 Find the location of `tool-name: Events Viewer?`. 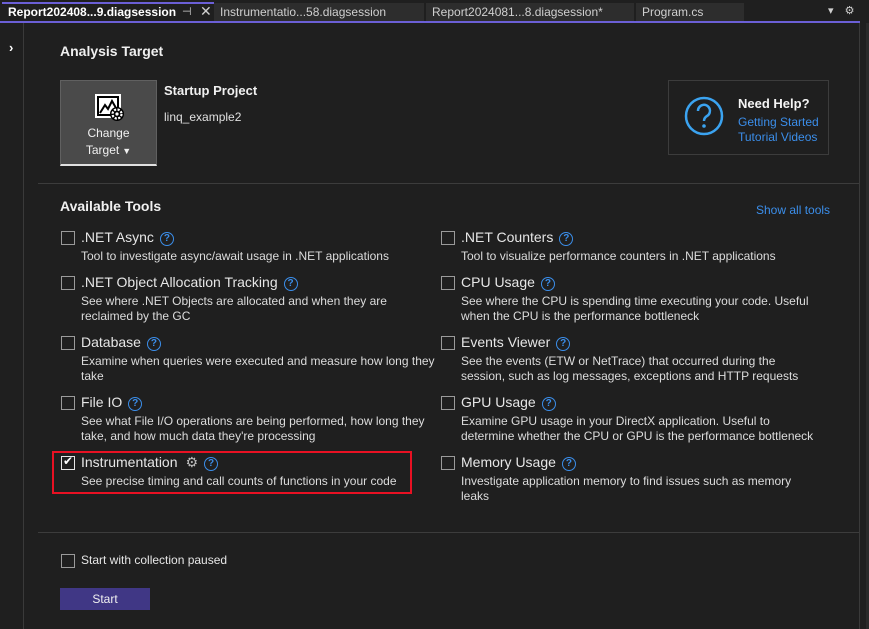

tool-name: Events Viewer? is located at coordinates (516, 342).